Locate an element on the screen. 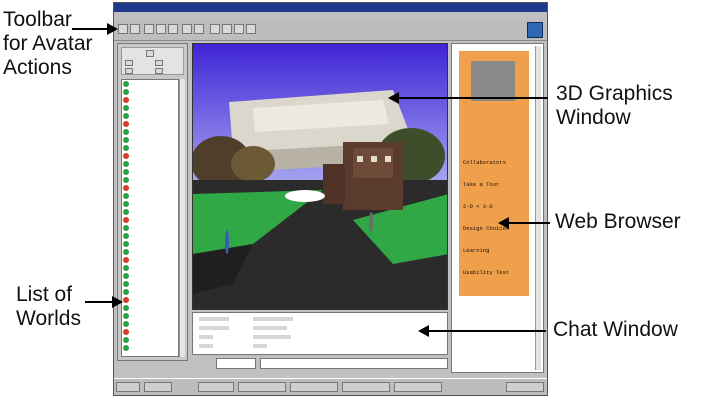  menu-bar is located at coordinates (330, 16).